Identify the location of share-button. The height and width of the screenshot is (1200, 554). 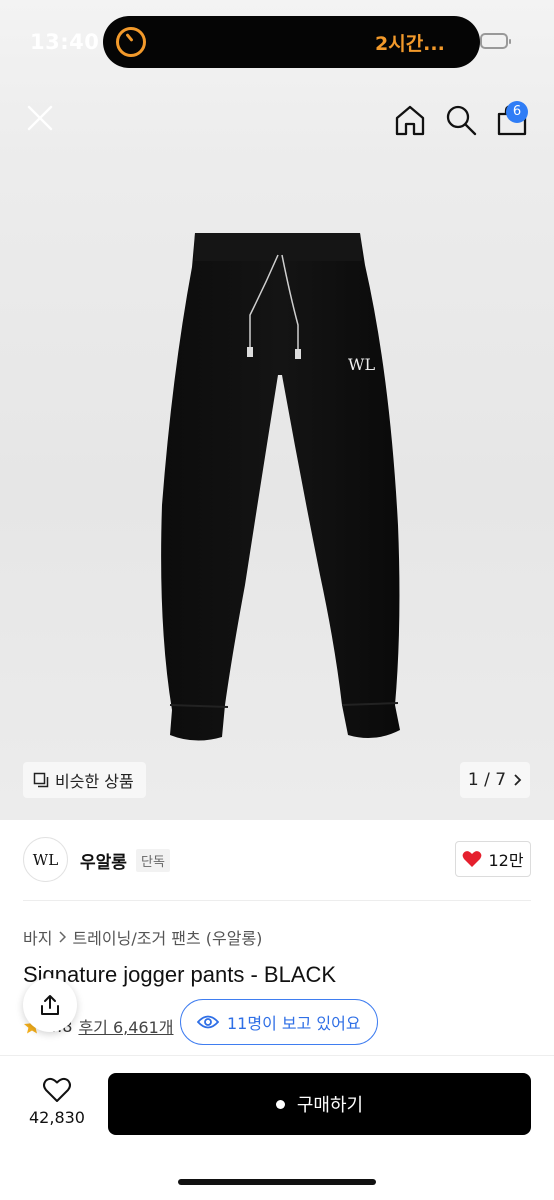
(50, 1005).